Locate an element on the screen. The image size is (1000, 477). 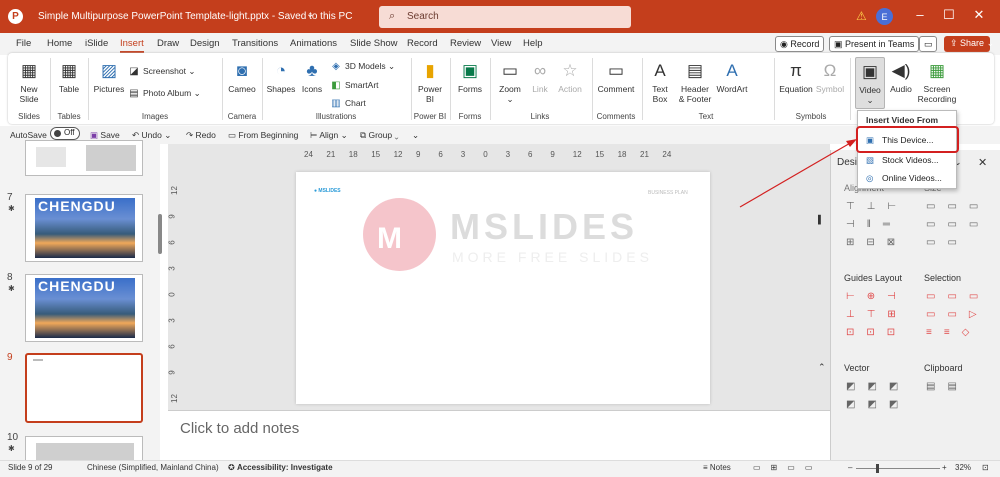
text-box-button: A Text Box is located at coordinates (660, 82).